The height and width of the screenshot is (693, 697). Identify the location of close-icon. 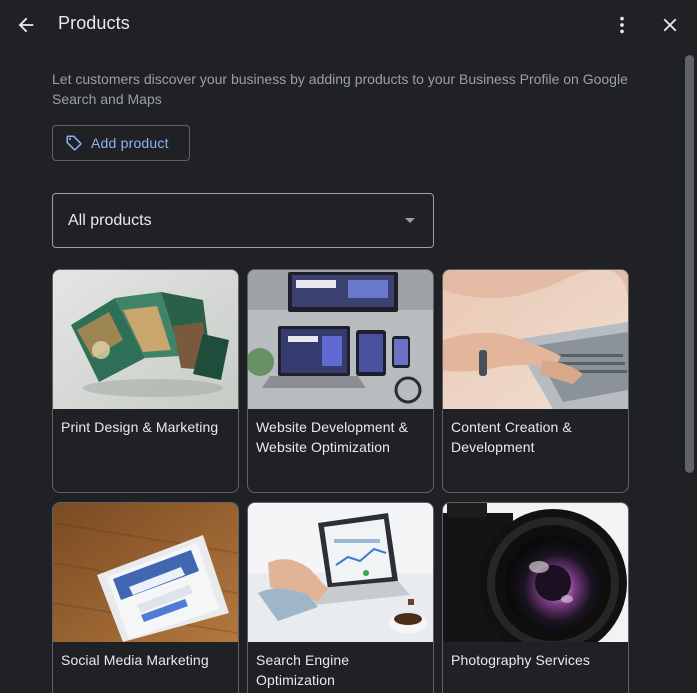
(670, 25).